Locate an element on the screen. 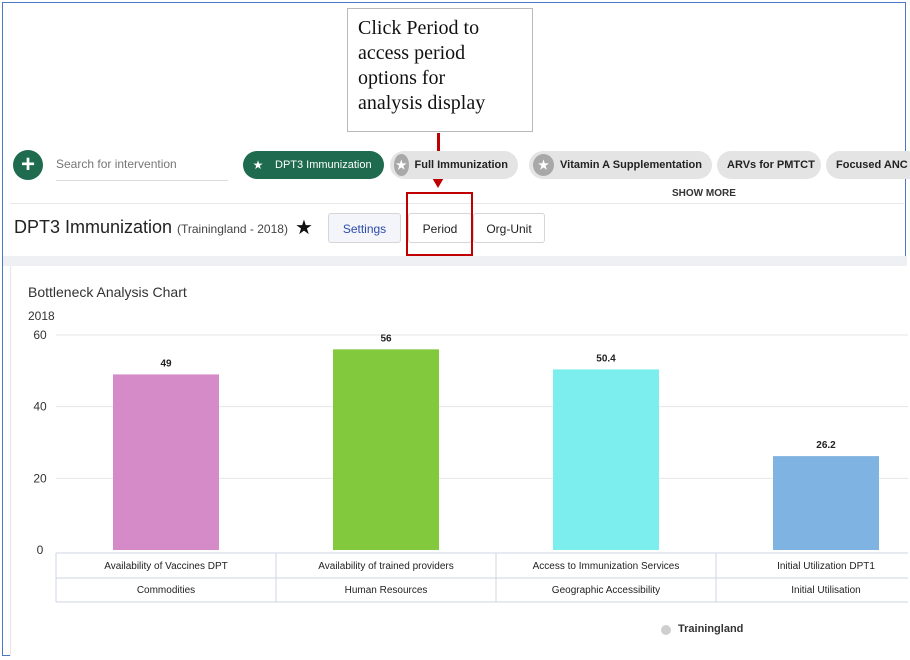 The width and height of the screenshot is (910, 660). y-tick-label: 40 is located at coordinates (40, 407).